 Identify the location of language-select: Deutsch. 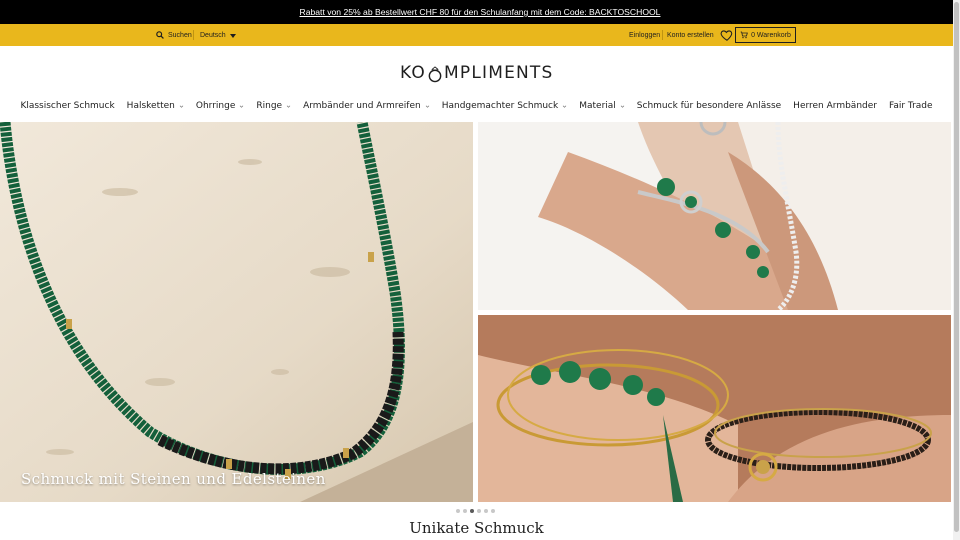
(218, 35).